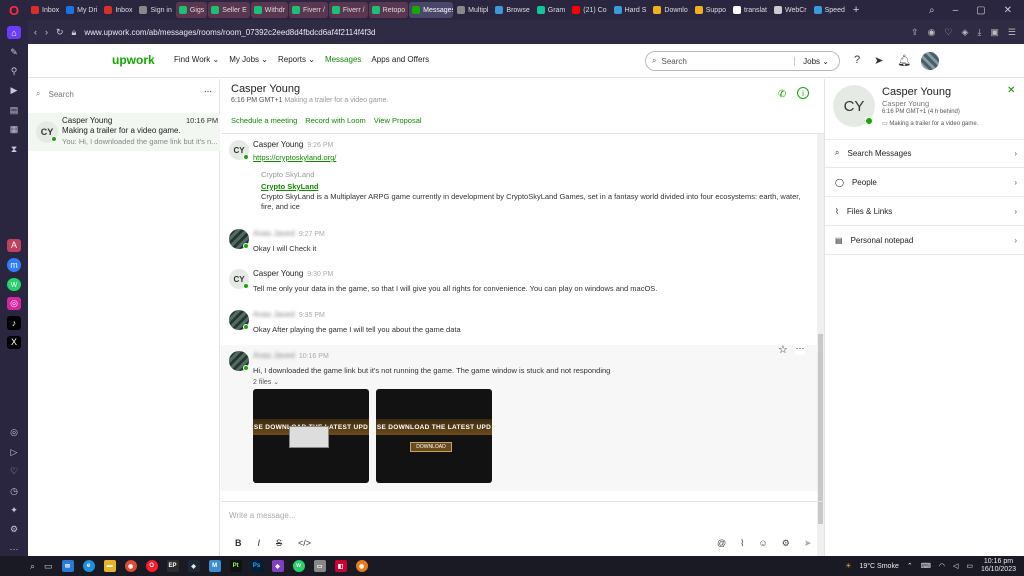  I want to click on more-options-icon: ⋯, so click(208, 91).